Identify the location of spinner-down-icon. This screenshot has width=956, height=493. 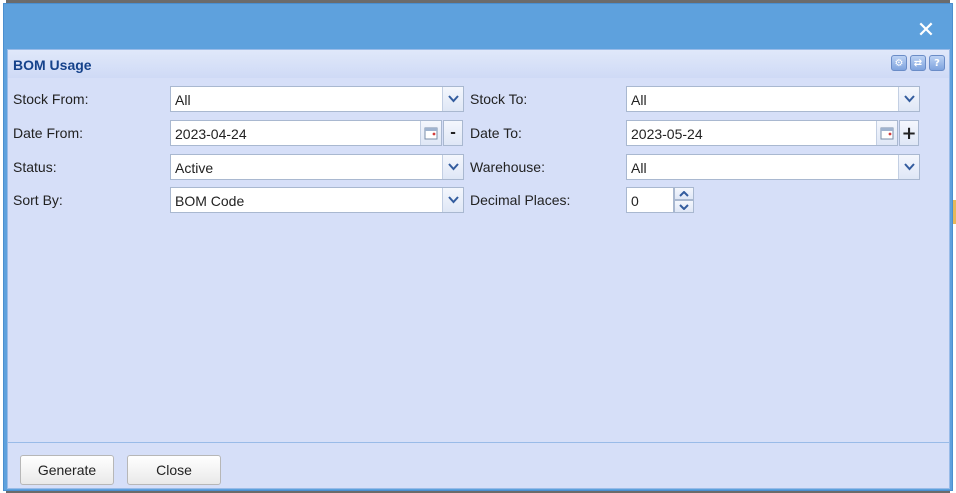
(684, 206).